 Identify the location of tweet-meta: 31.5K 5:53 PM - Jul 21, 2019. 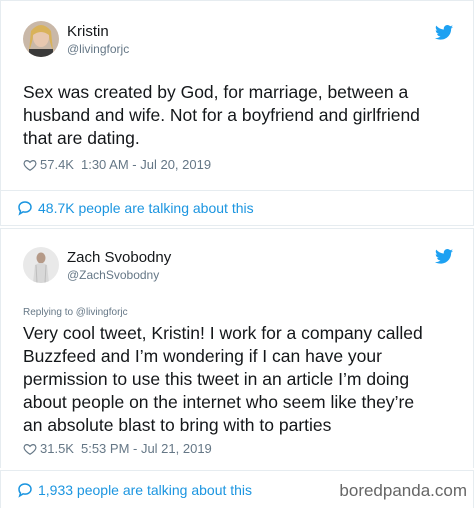
(117, 448).